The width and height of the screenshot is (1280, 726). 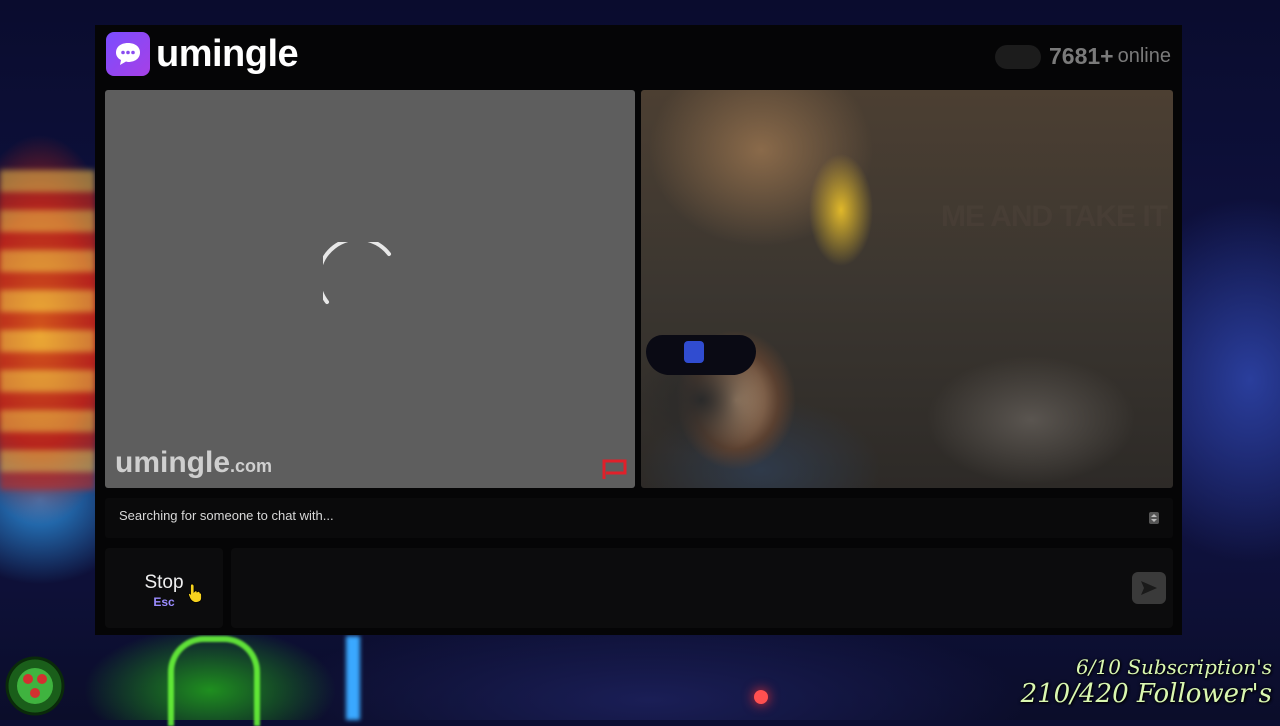 What do you see at coordinates (353, 678) in the screenshot?
I see `neon-blue-light` at bounding box center [353, 678].